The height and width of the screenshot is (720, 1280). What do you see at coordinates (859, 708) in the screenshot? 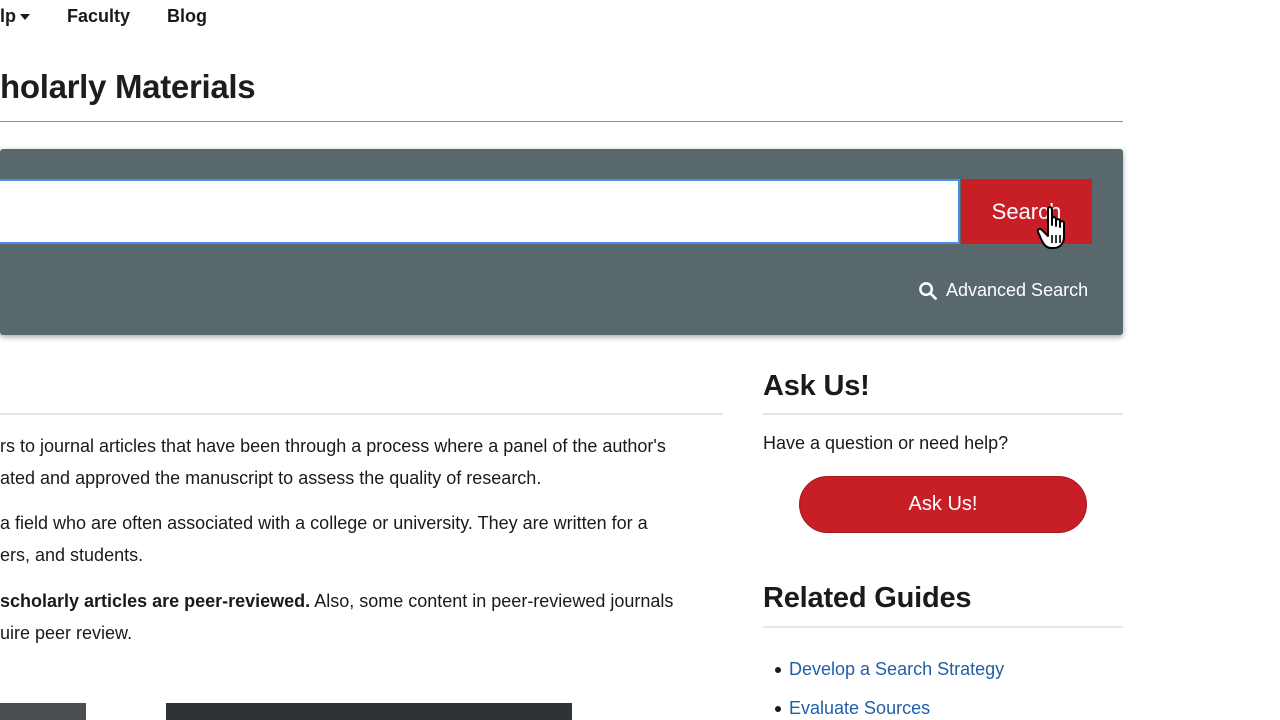
I see `related-guide-link: Evaluate Sources` at bounding box center [859, 708].